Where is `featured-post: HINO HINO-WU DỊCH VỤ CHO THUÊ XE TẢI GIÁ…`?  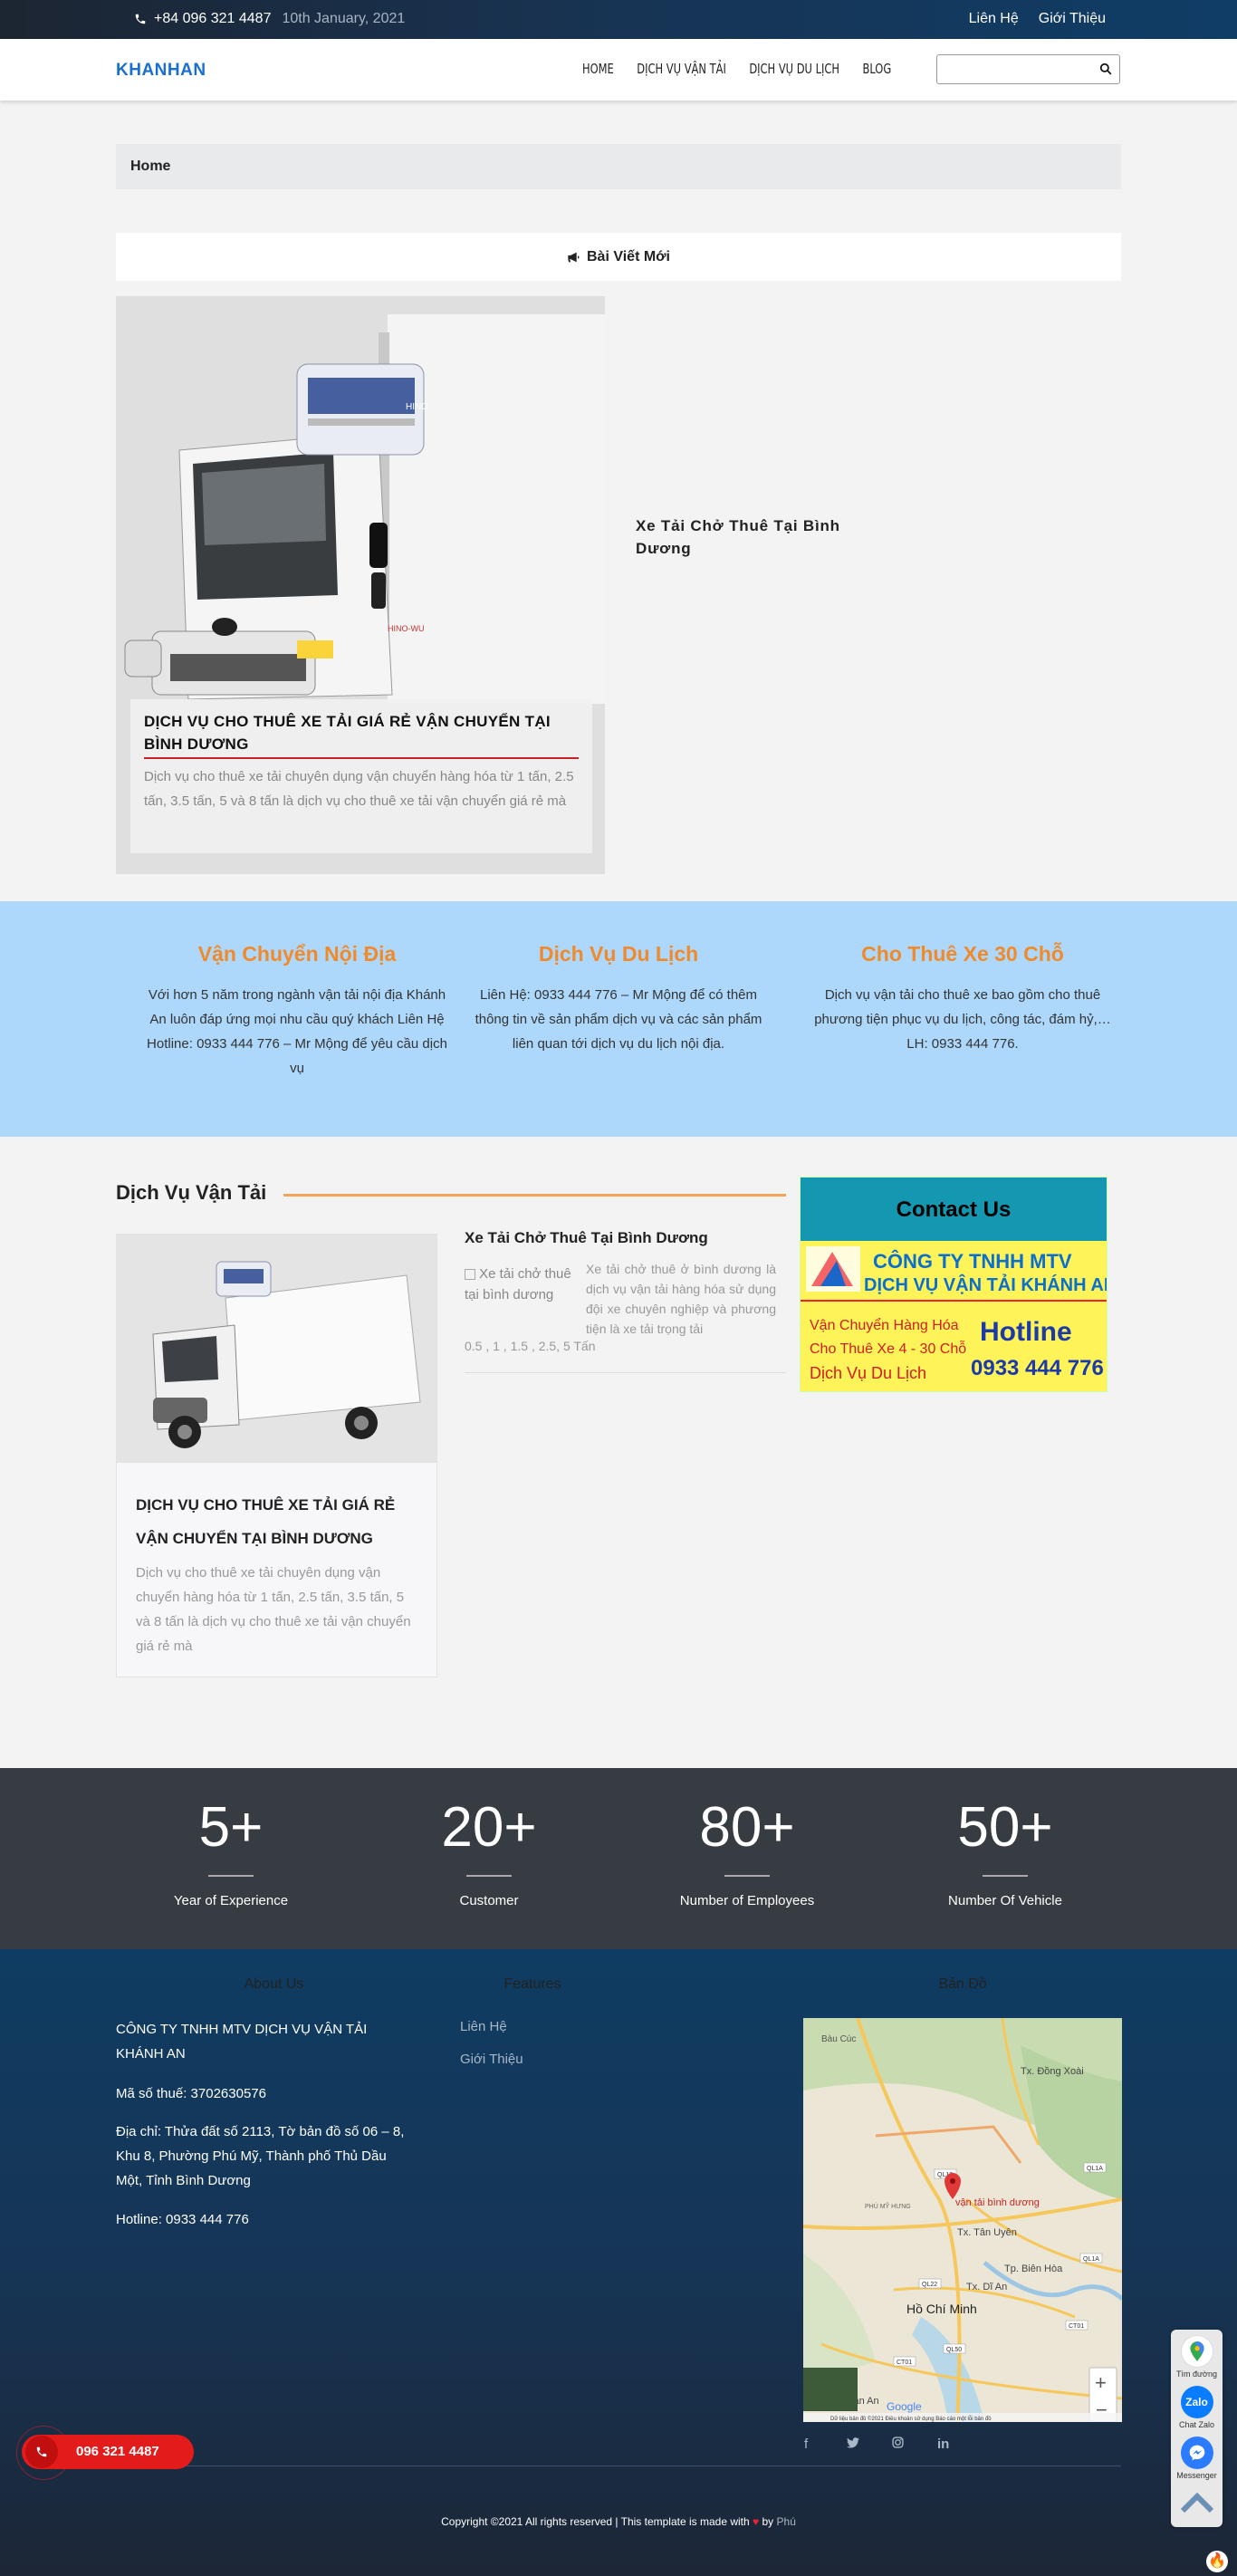
featured-post: HINO HINO-WU DỊCH VỤ CHO THUÊ XE TẢI GIÁ… is located at coordinates (360, 585).